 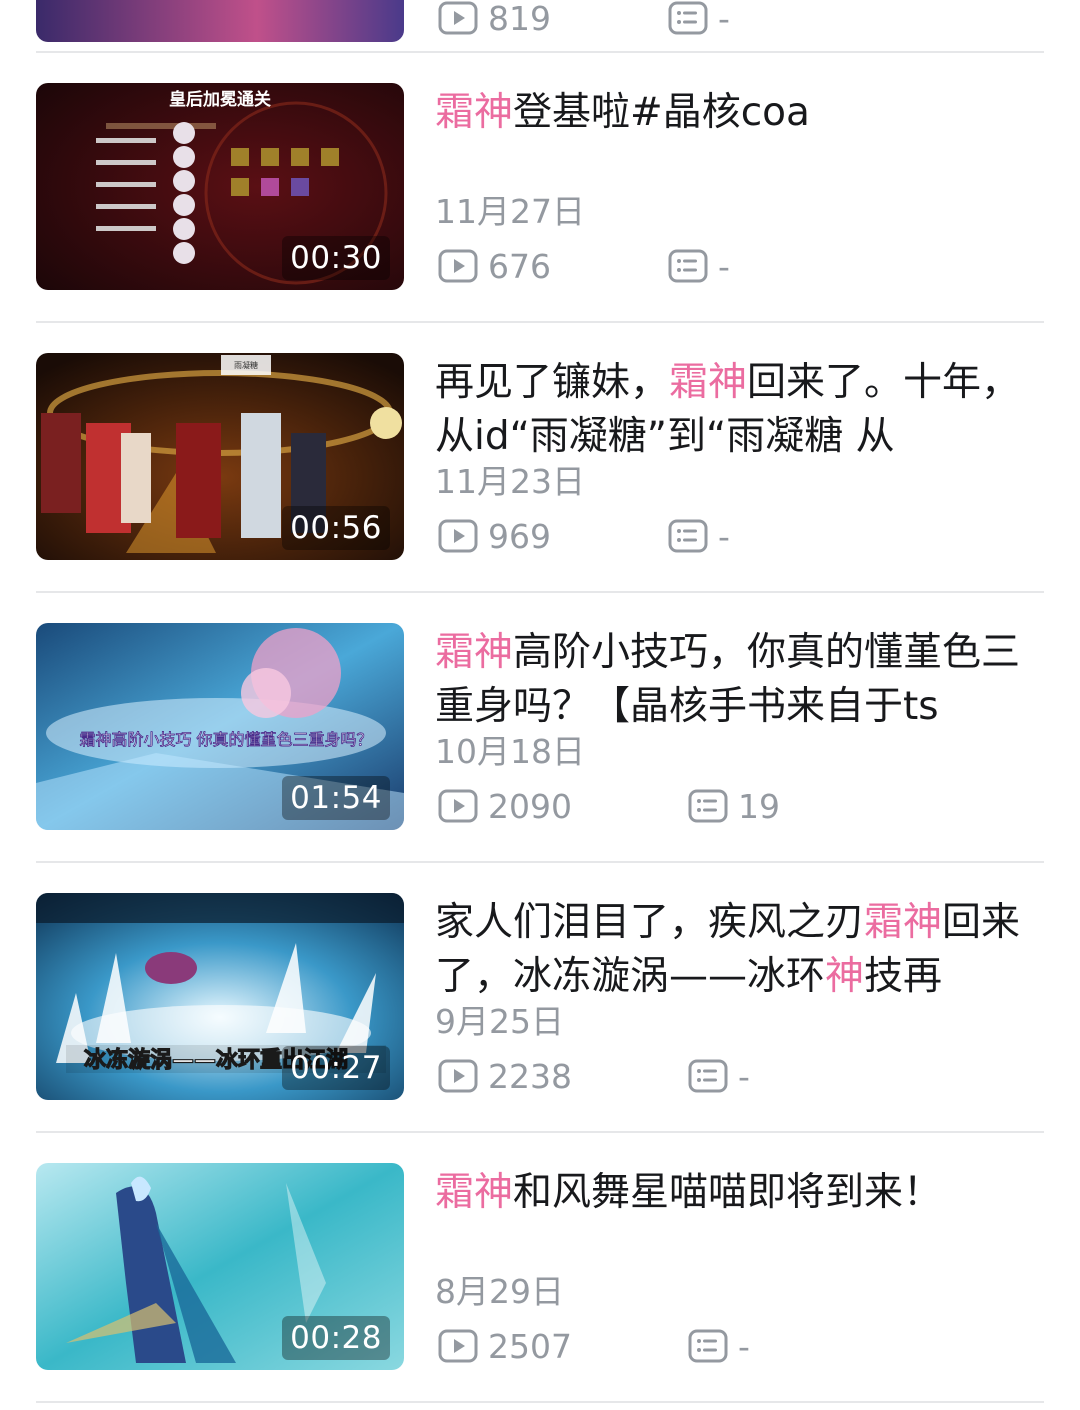 I want to click on video-date: 8月29日, so click(x=499, y=1291).